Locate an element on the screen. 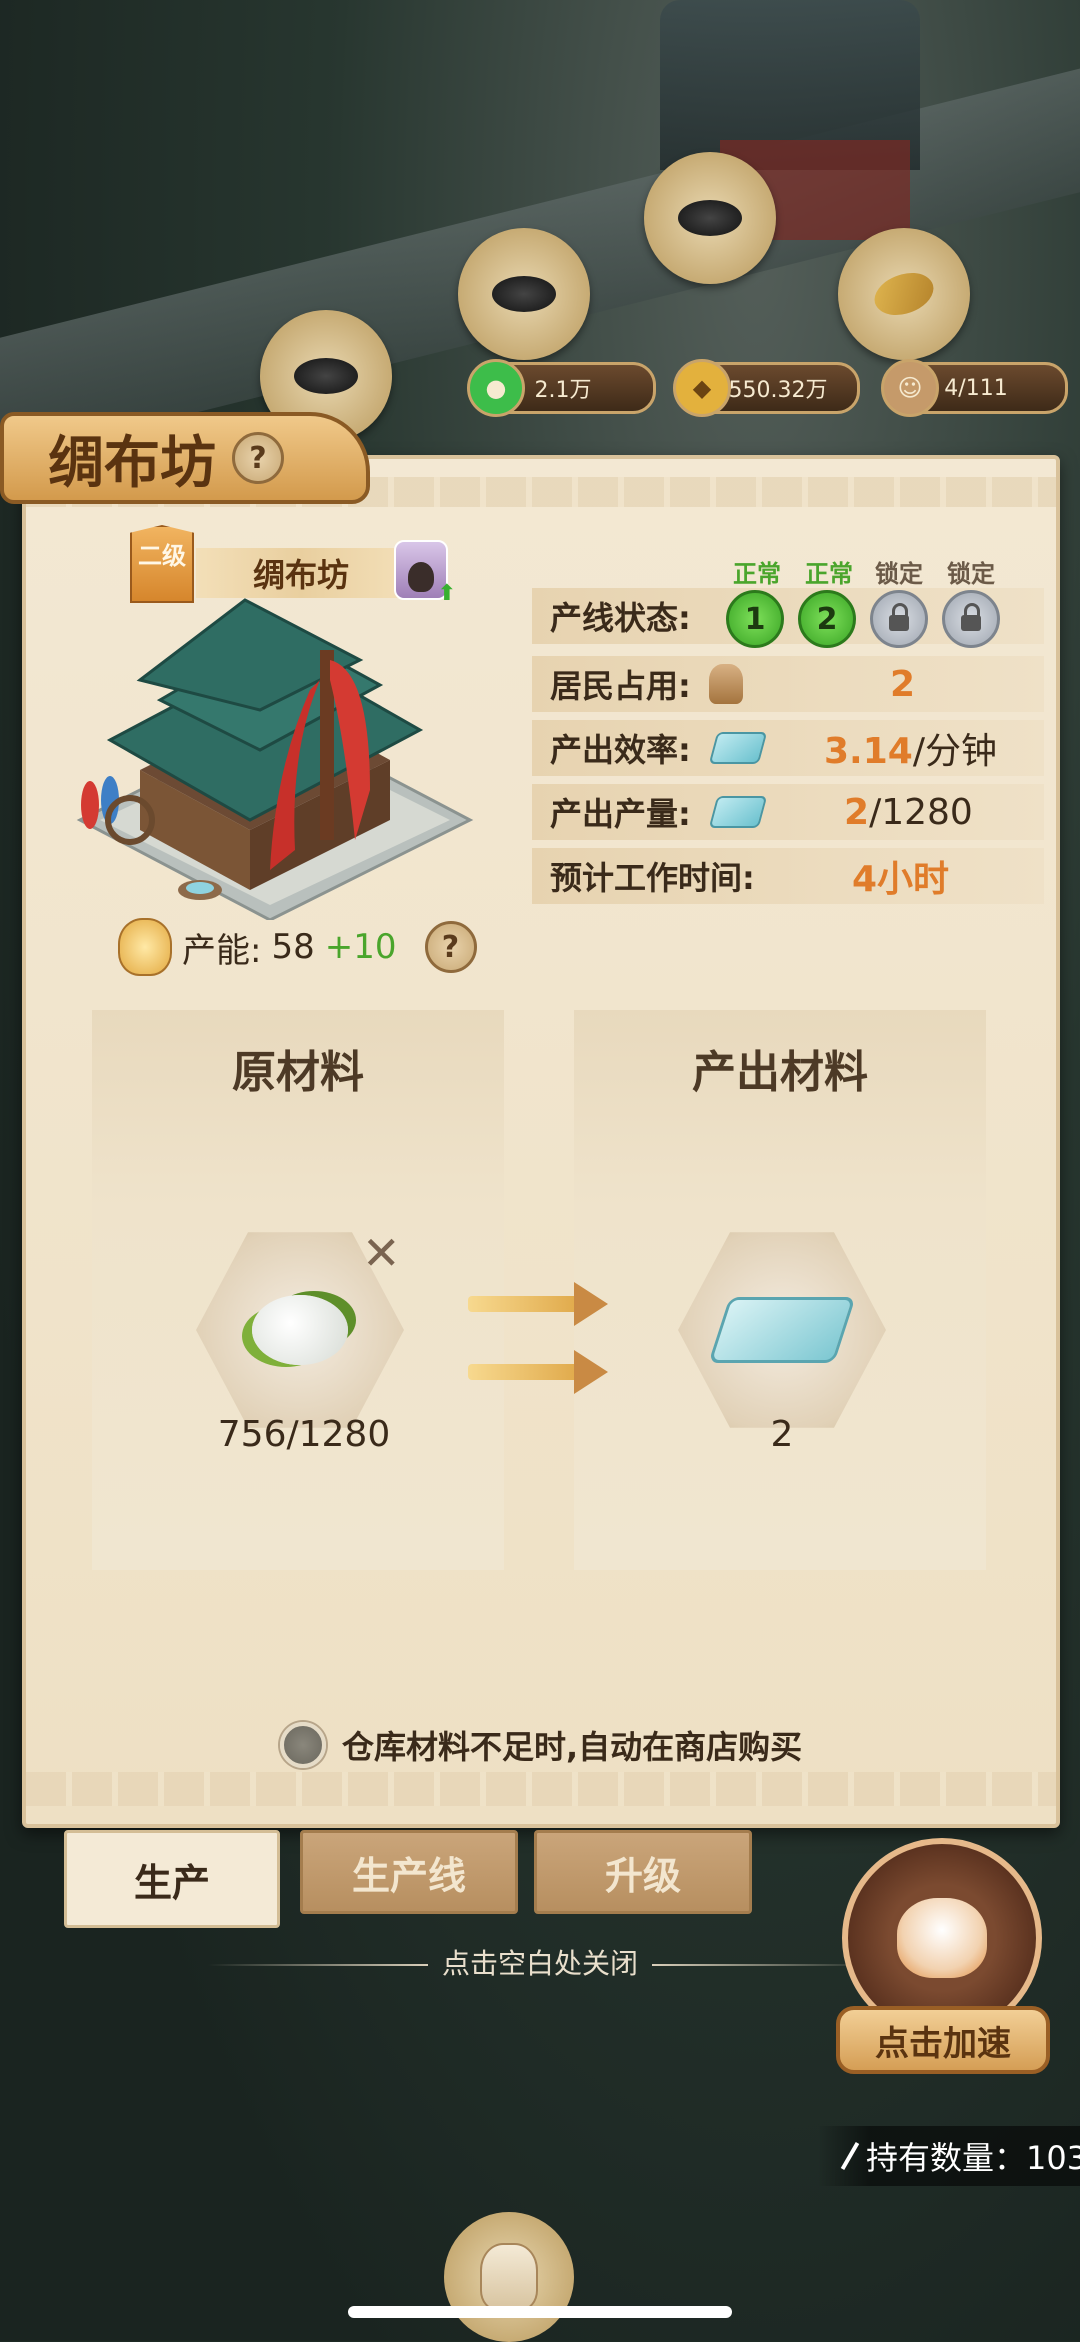  residents-label: 居民占用: is located at coordinates (620, 686).